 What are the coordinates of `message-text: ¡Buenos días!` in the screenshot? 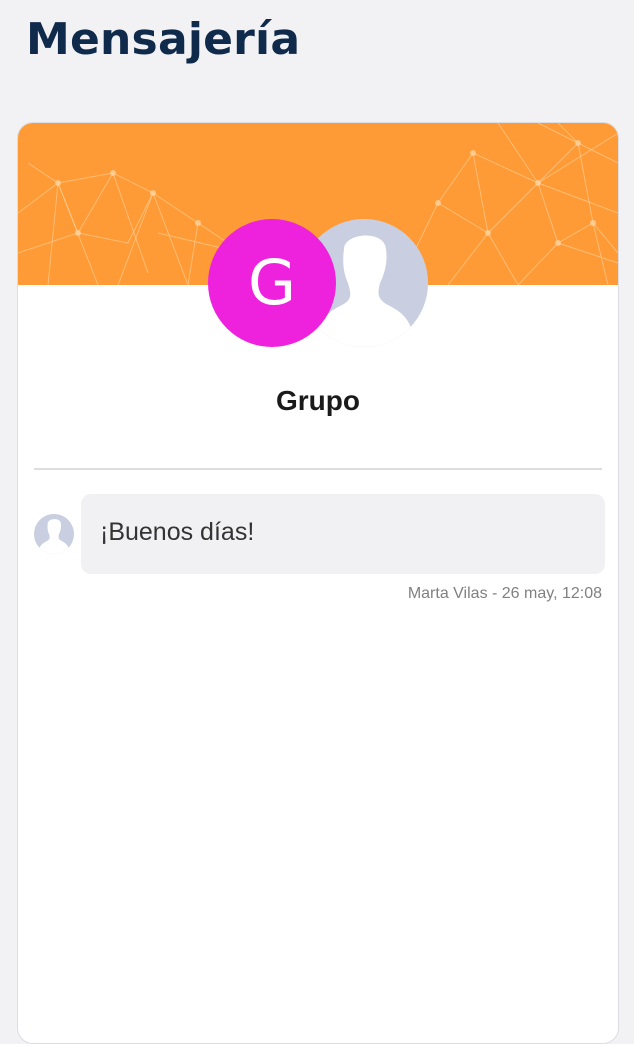 It's located at (177, 532).